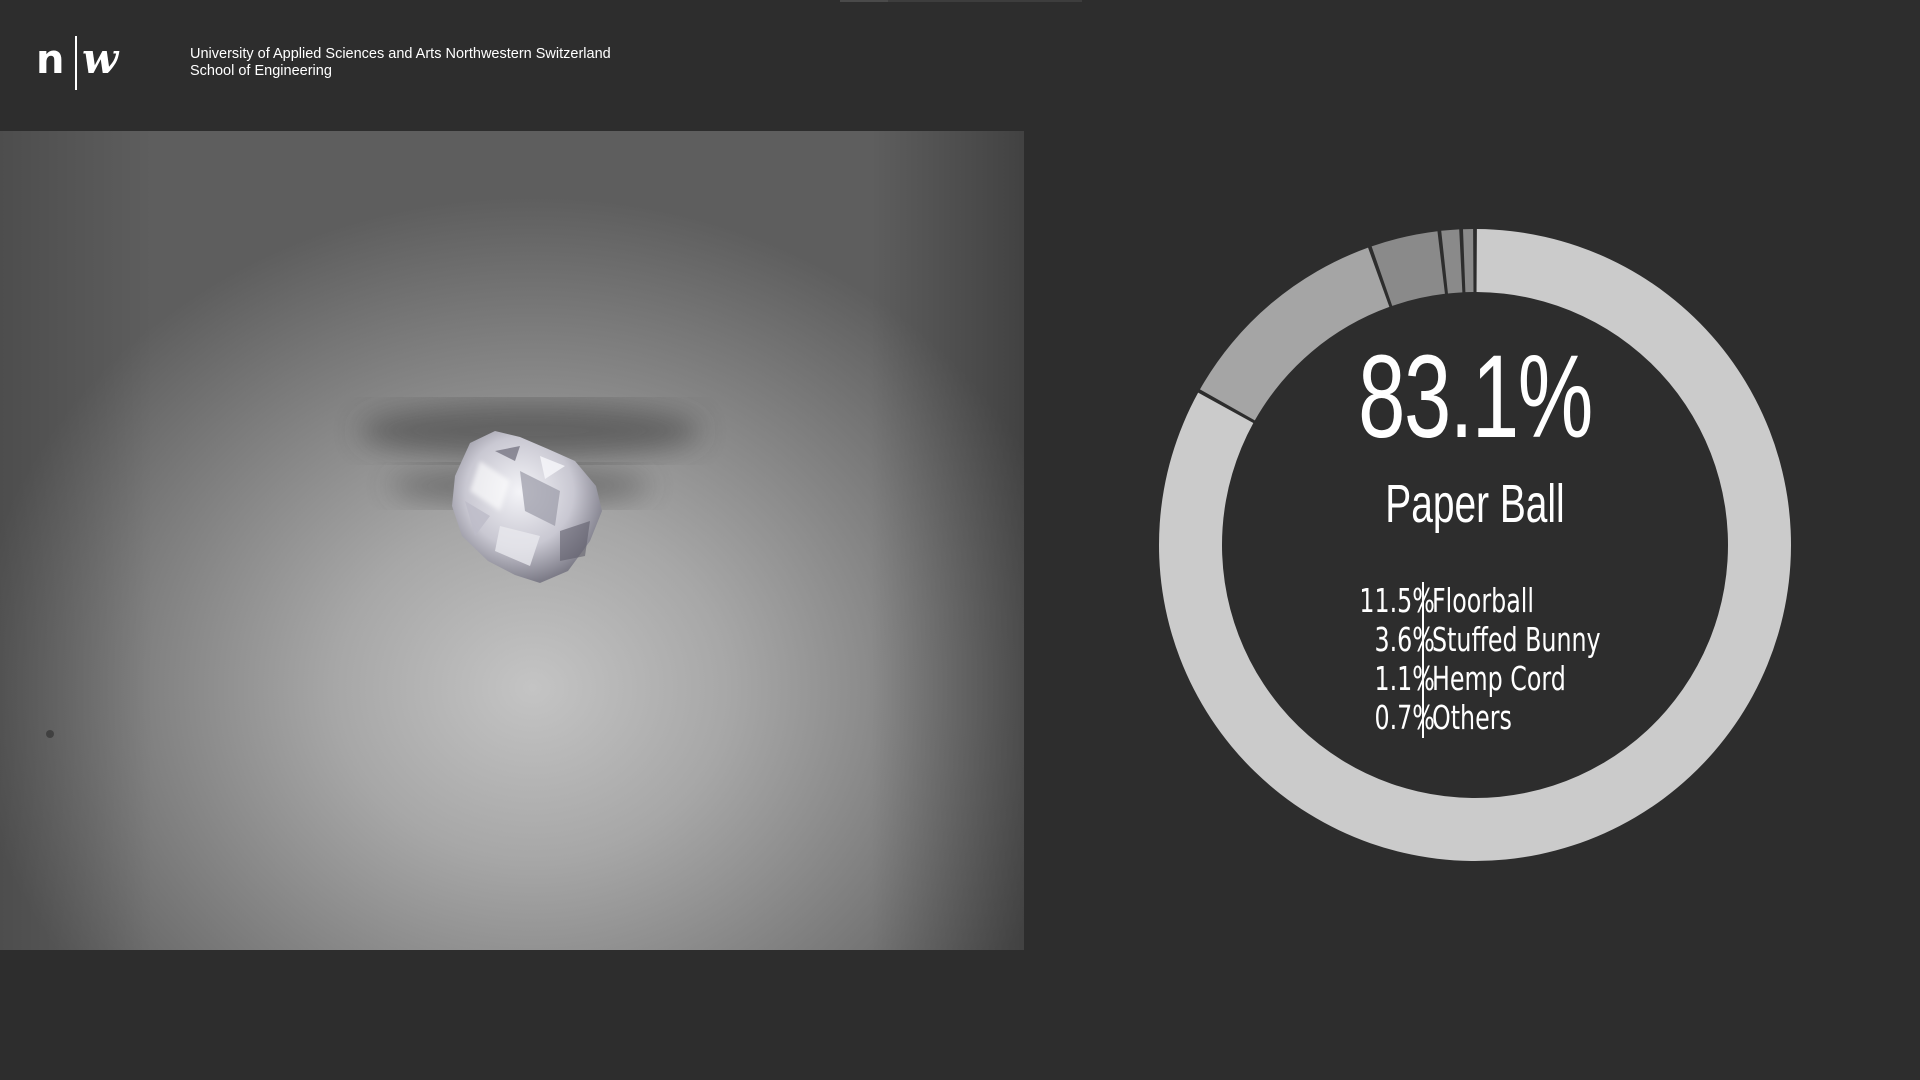  I want to click on other-class-label: Others, so click(1472, 717).